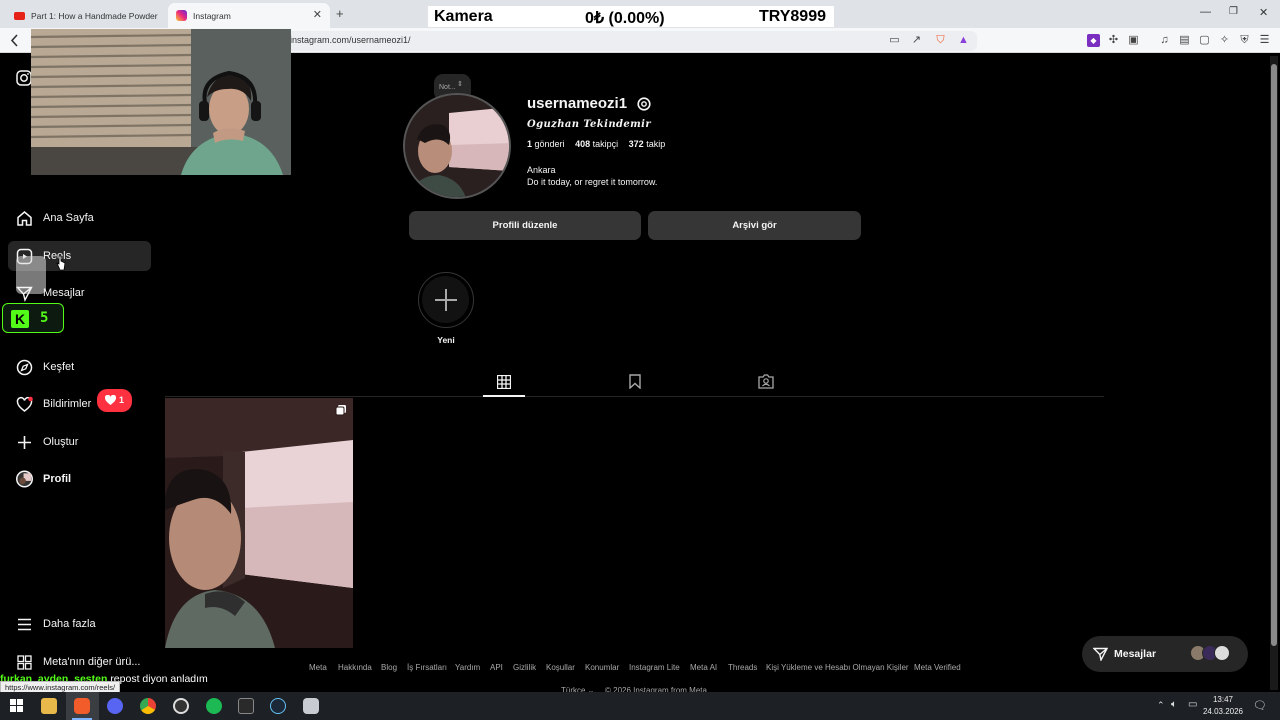  Describe the element at coordinates (602, 667) in the screenshot. I see `footer-link: Konumlar` at that location.